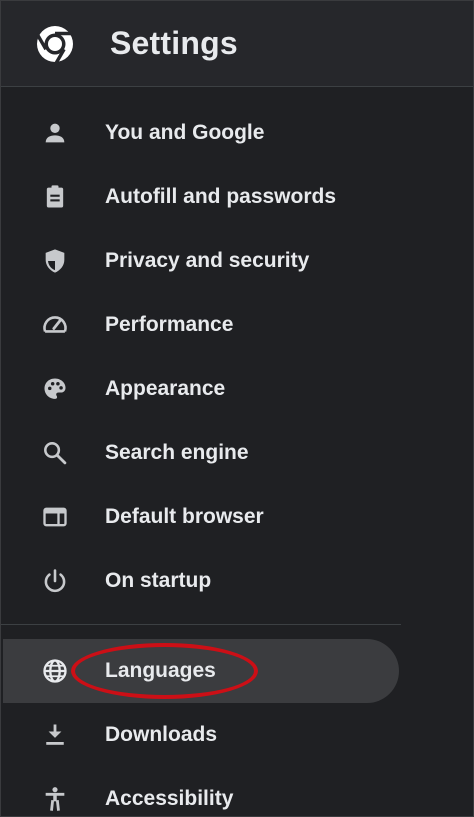  Describe the element at coordinates (160, 670) in the screenshot. I see `sidebar-item-label: Languages` at that location.